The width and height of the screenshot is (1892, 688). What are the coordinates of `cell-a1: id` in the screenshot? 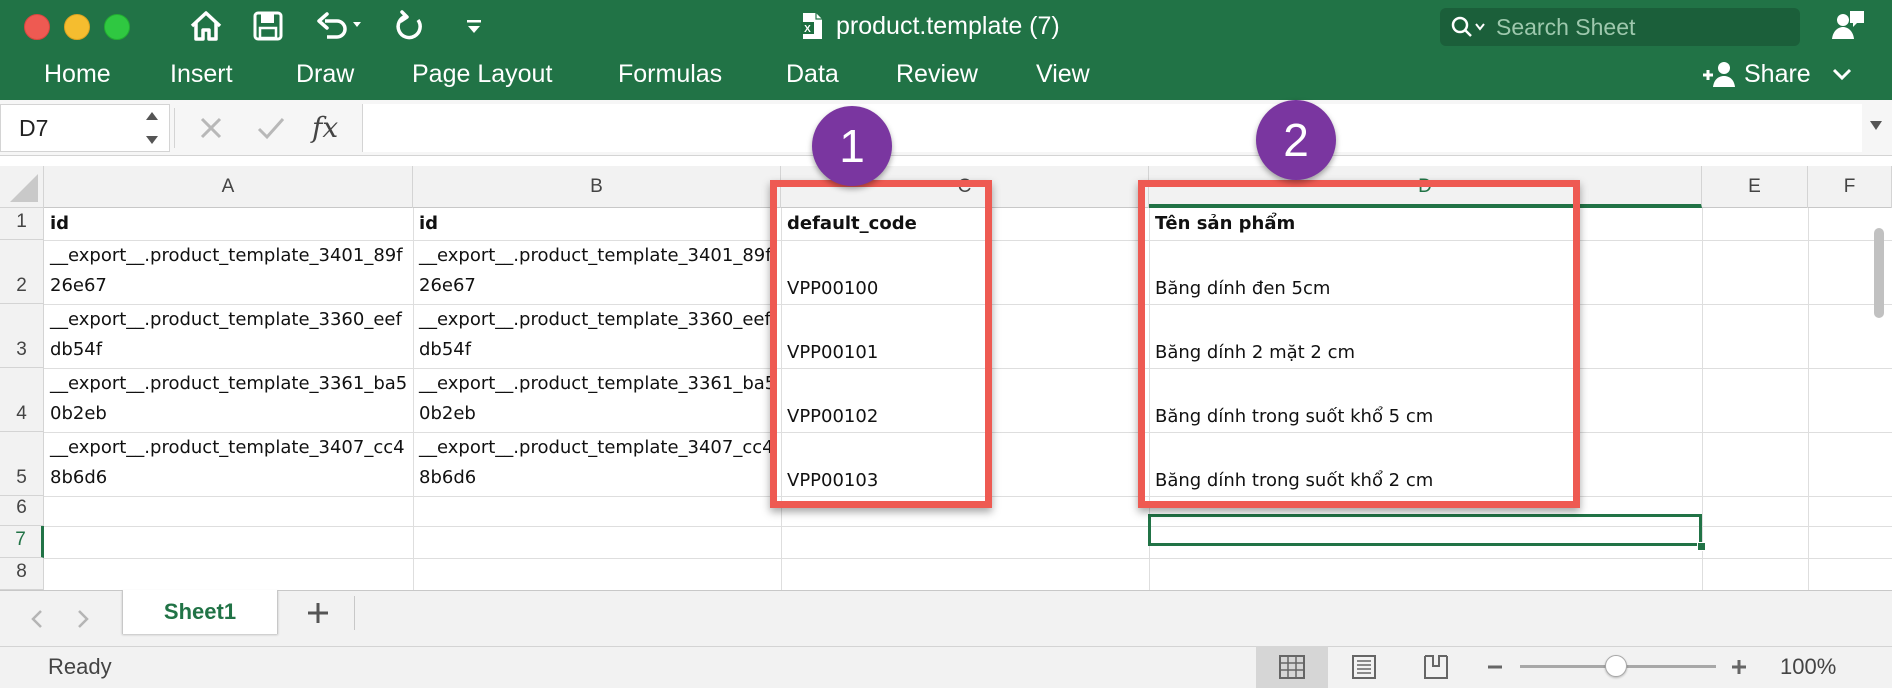 It's located at (228, 224).